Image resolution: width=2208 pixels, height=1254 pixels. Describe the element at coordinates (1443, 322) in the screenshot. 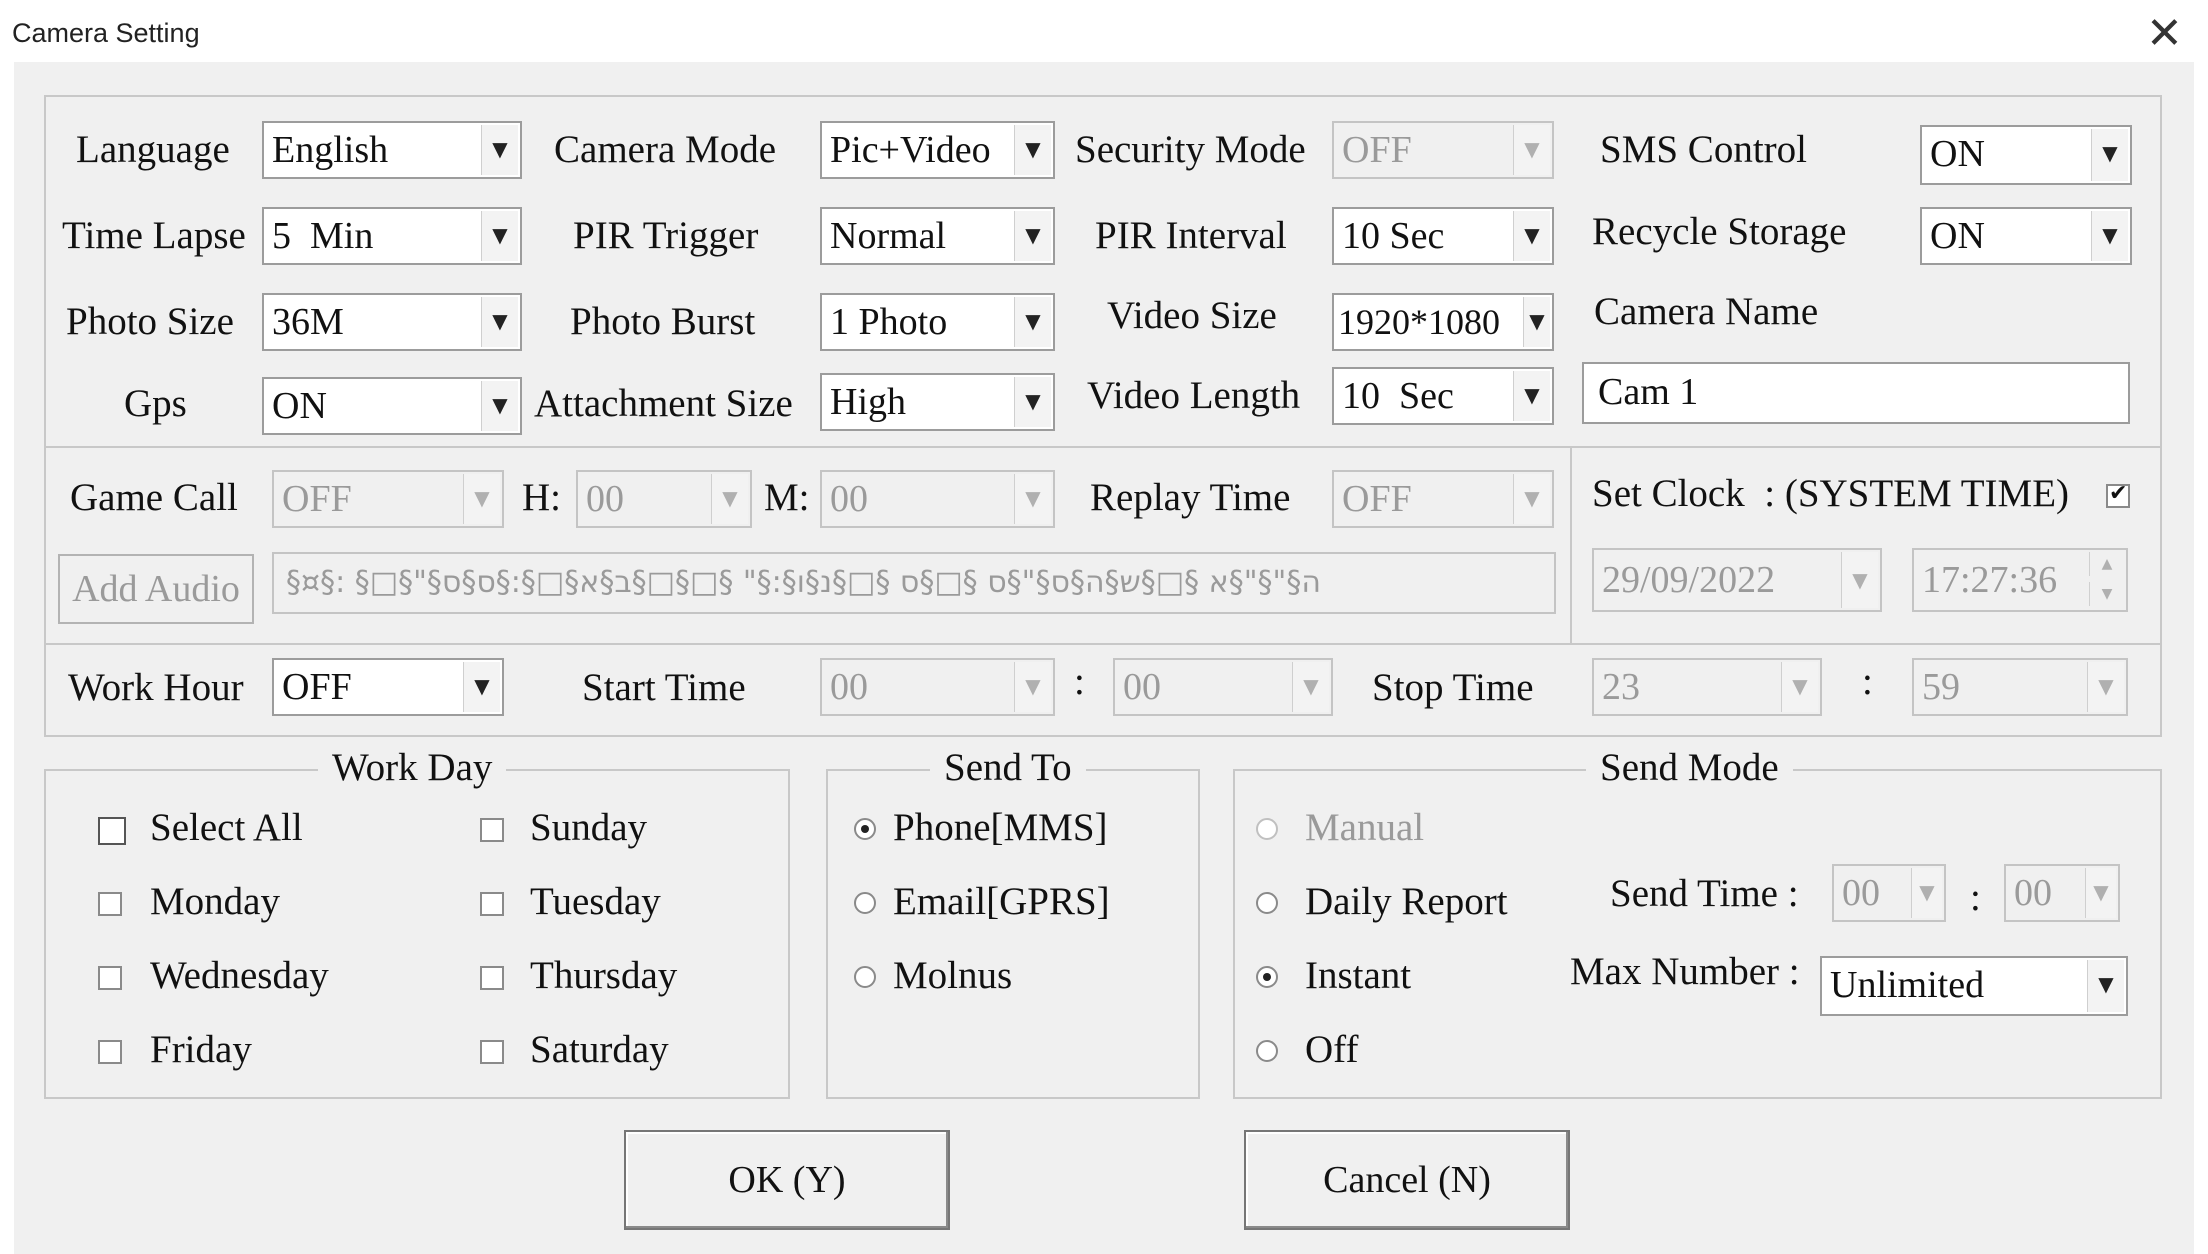

I see `video-size-select: 1920*1080 ▼` at that location.